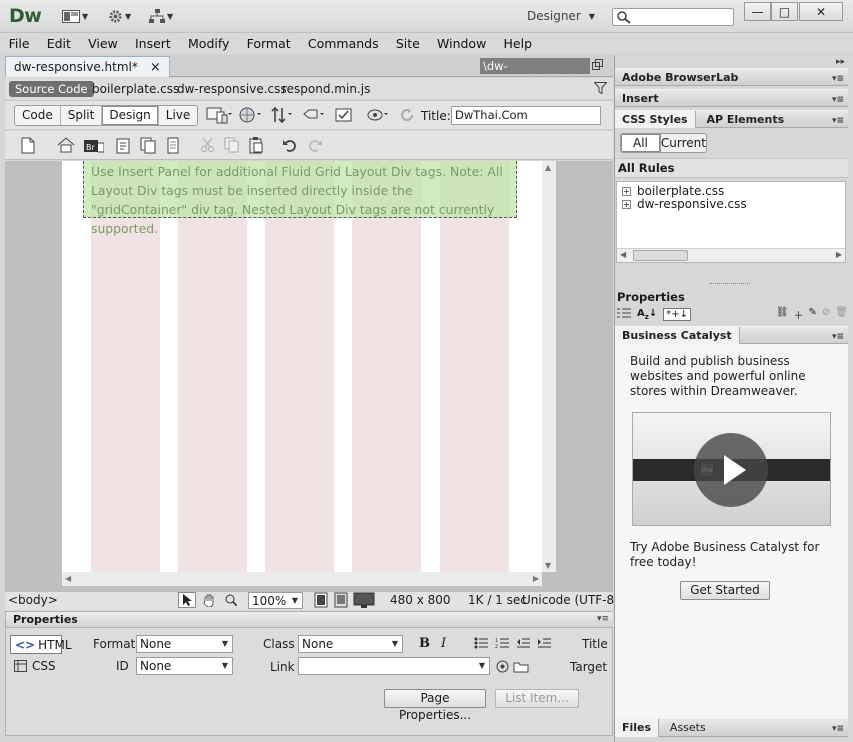  Describe the element at coordinates (51, 89) in the screenshot. I see `source-code-button: Source Code` at that location.